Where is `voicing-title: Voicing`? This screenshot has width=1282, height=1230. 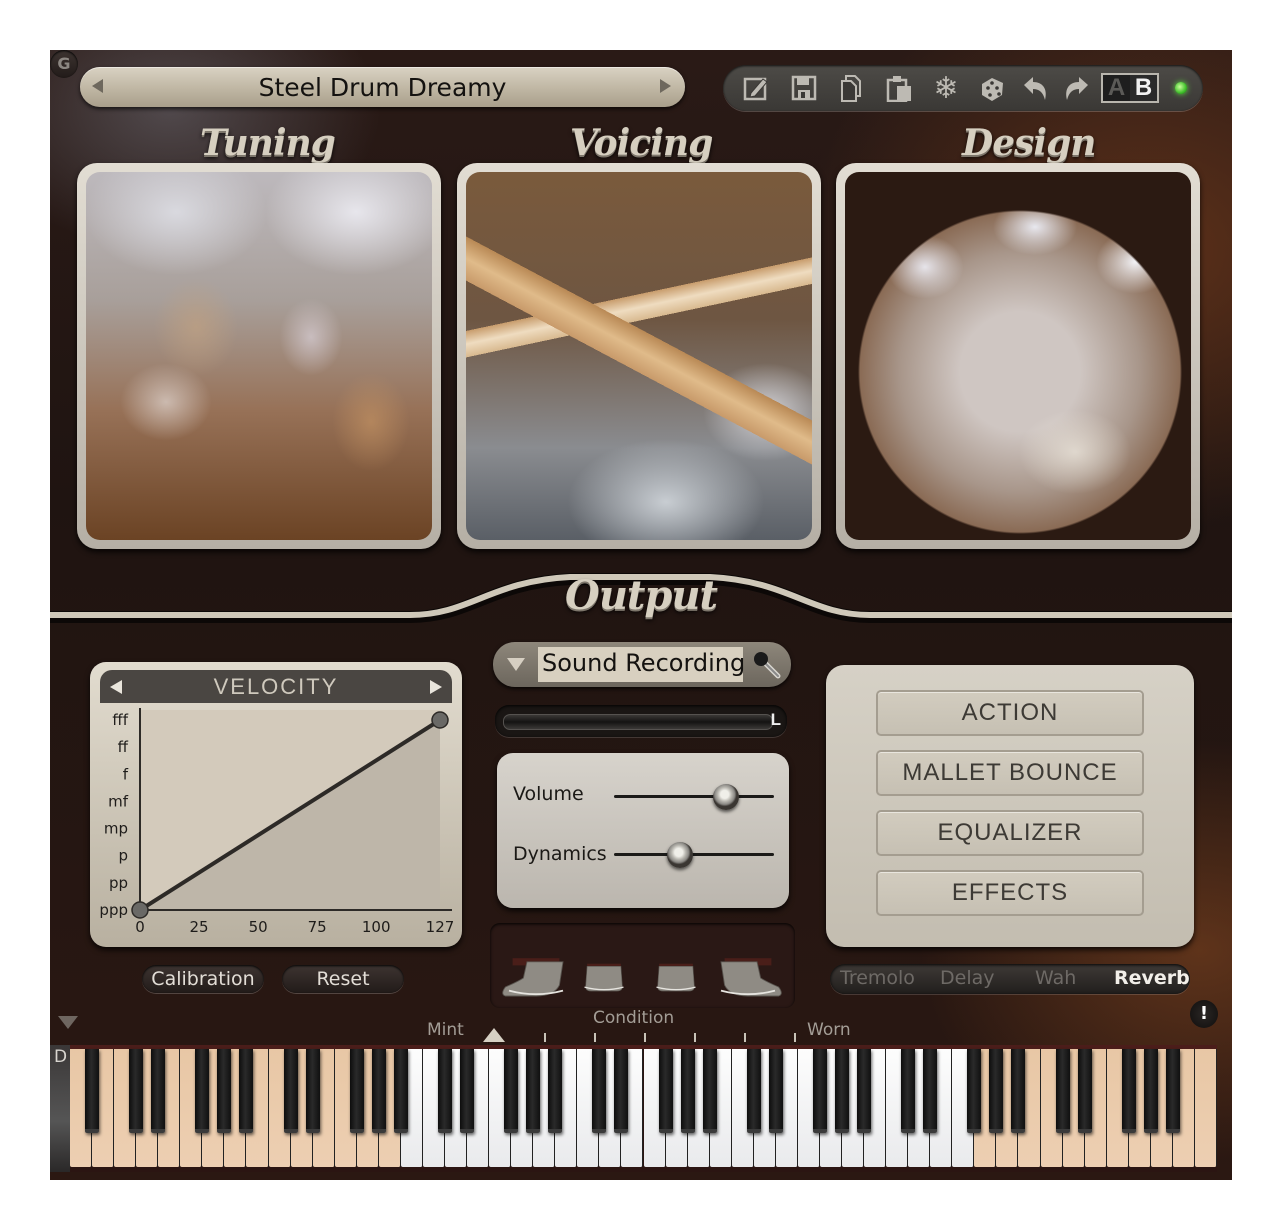 voicing-title: Voicing is located at coordinates (641, 143).